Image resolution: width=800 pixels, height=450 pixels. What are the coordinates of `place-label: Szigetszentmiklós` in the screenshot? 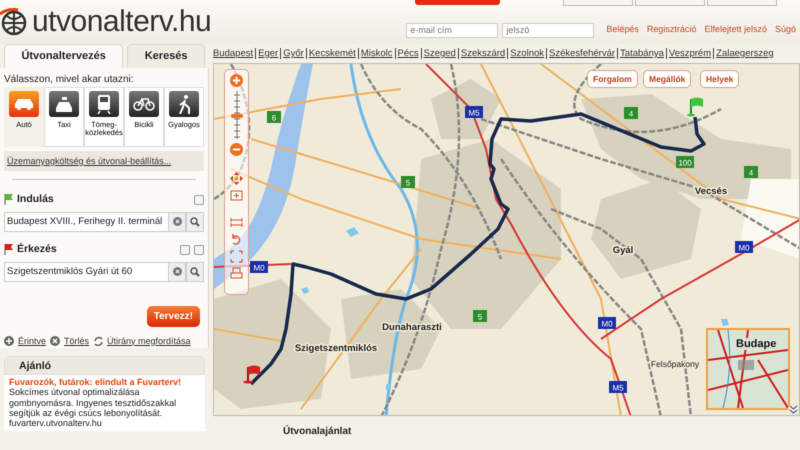 It's located at (336, 348).